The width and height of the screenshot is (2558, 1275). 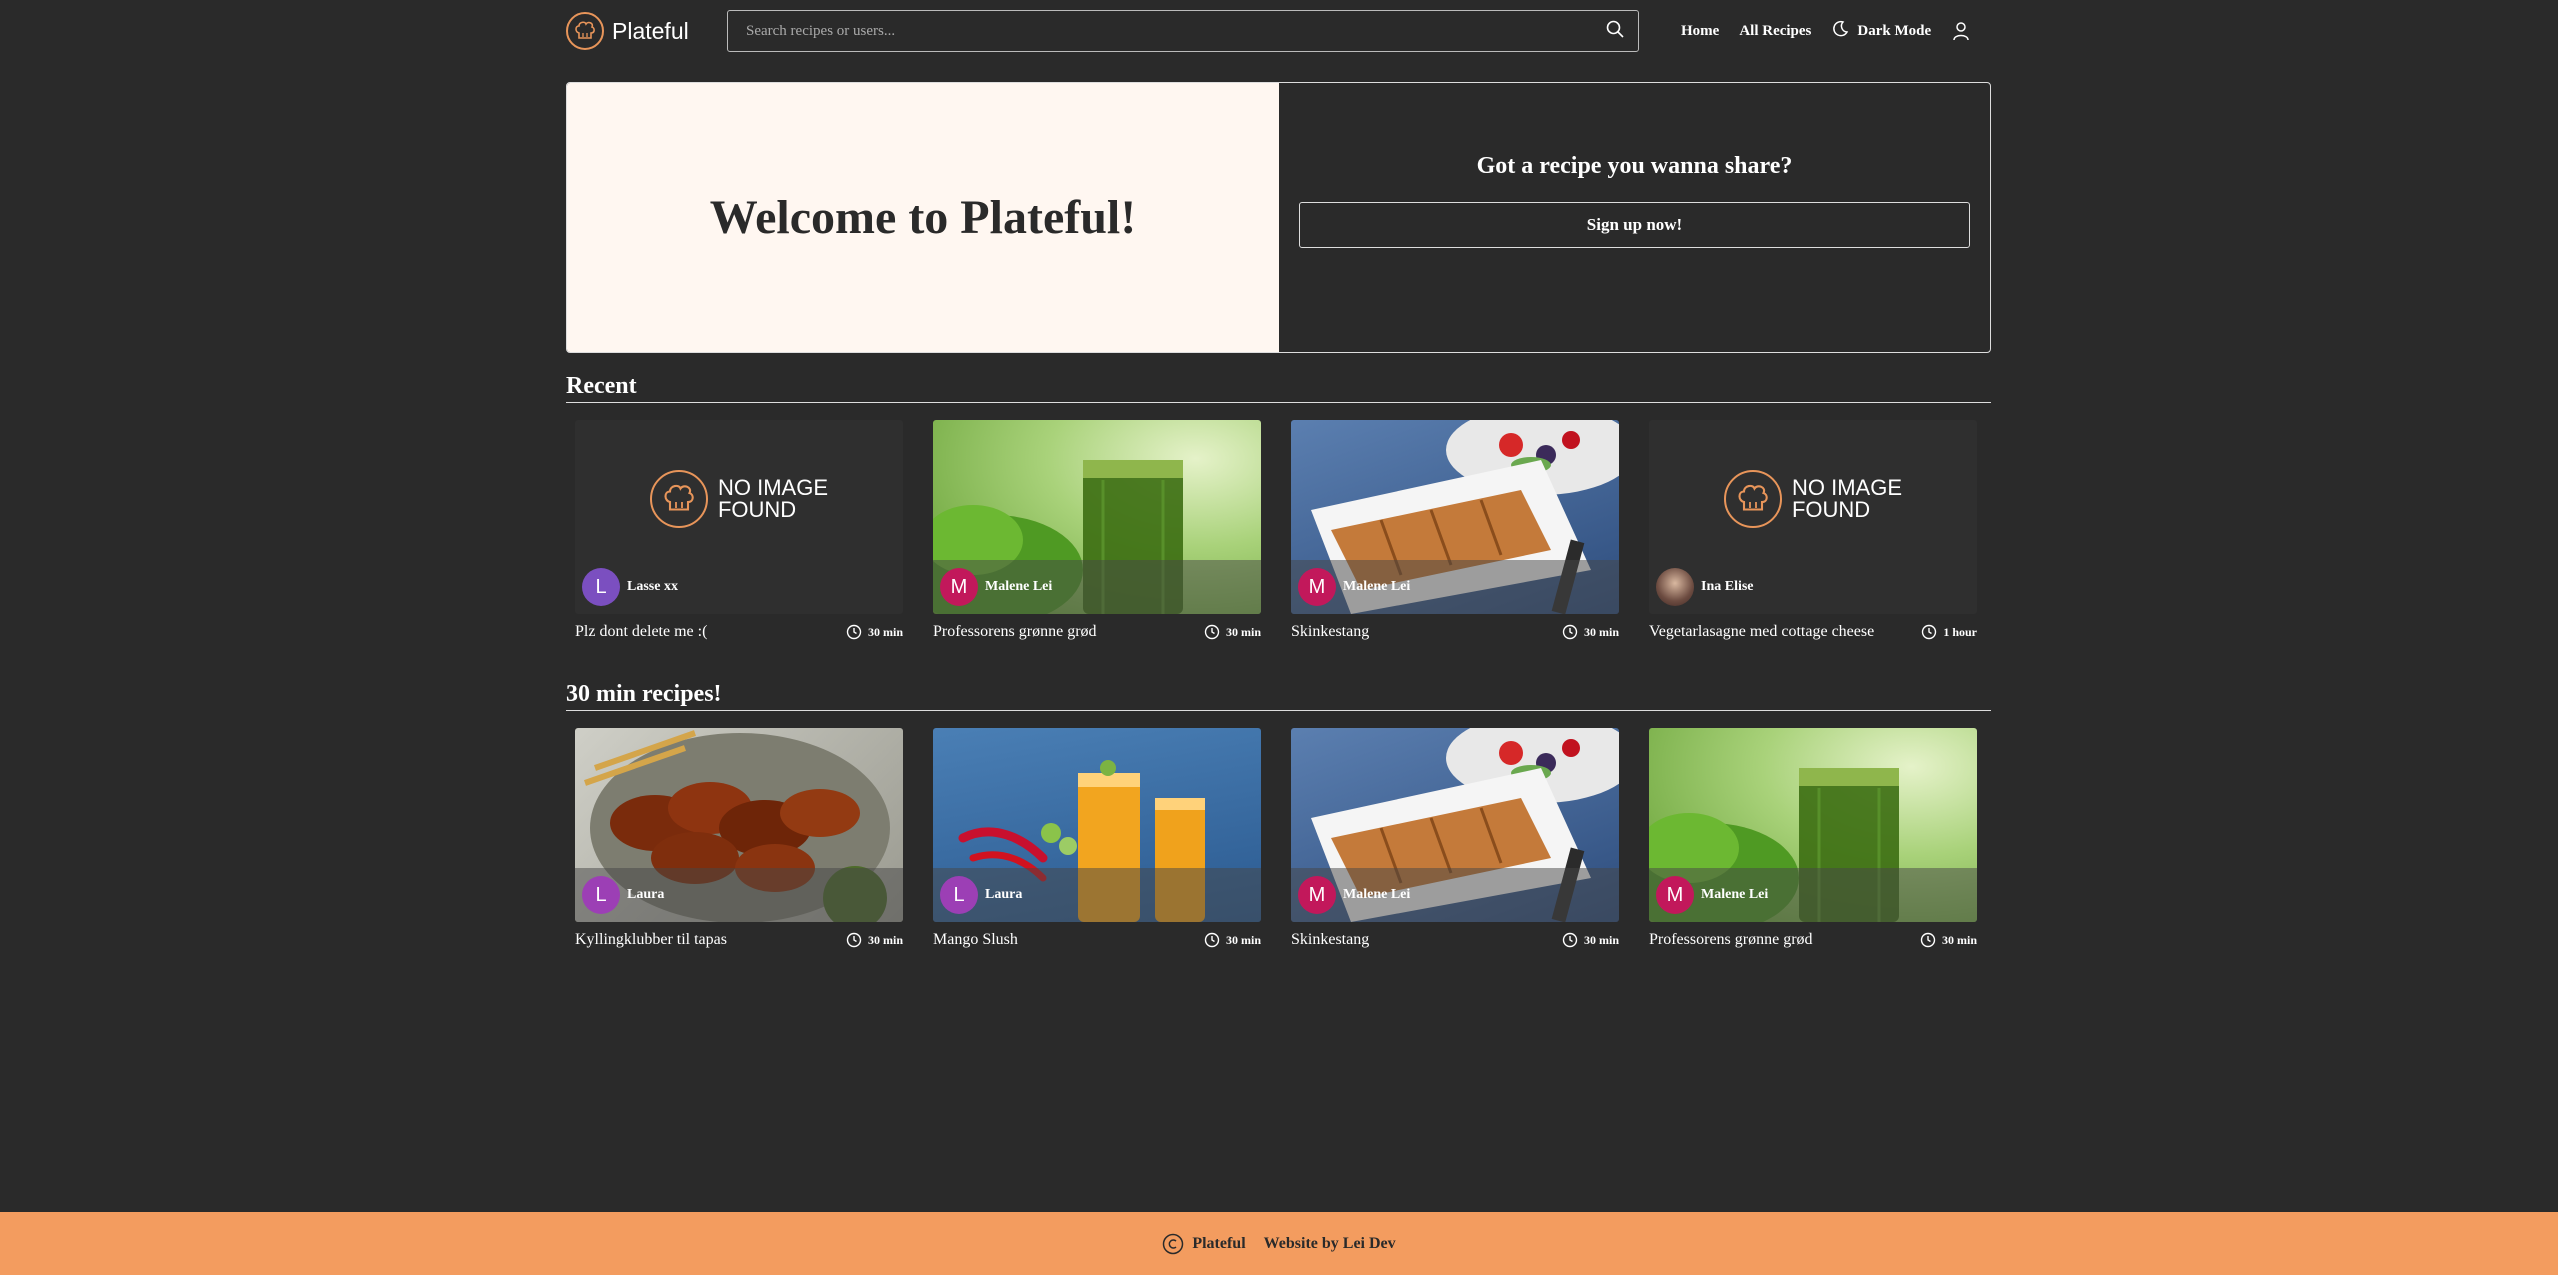 I want to click on brand-name: Plateful, so click(x=650, y=30).